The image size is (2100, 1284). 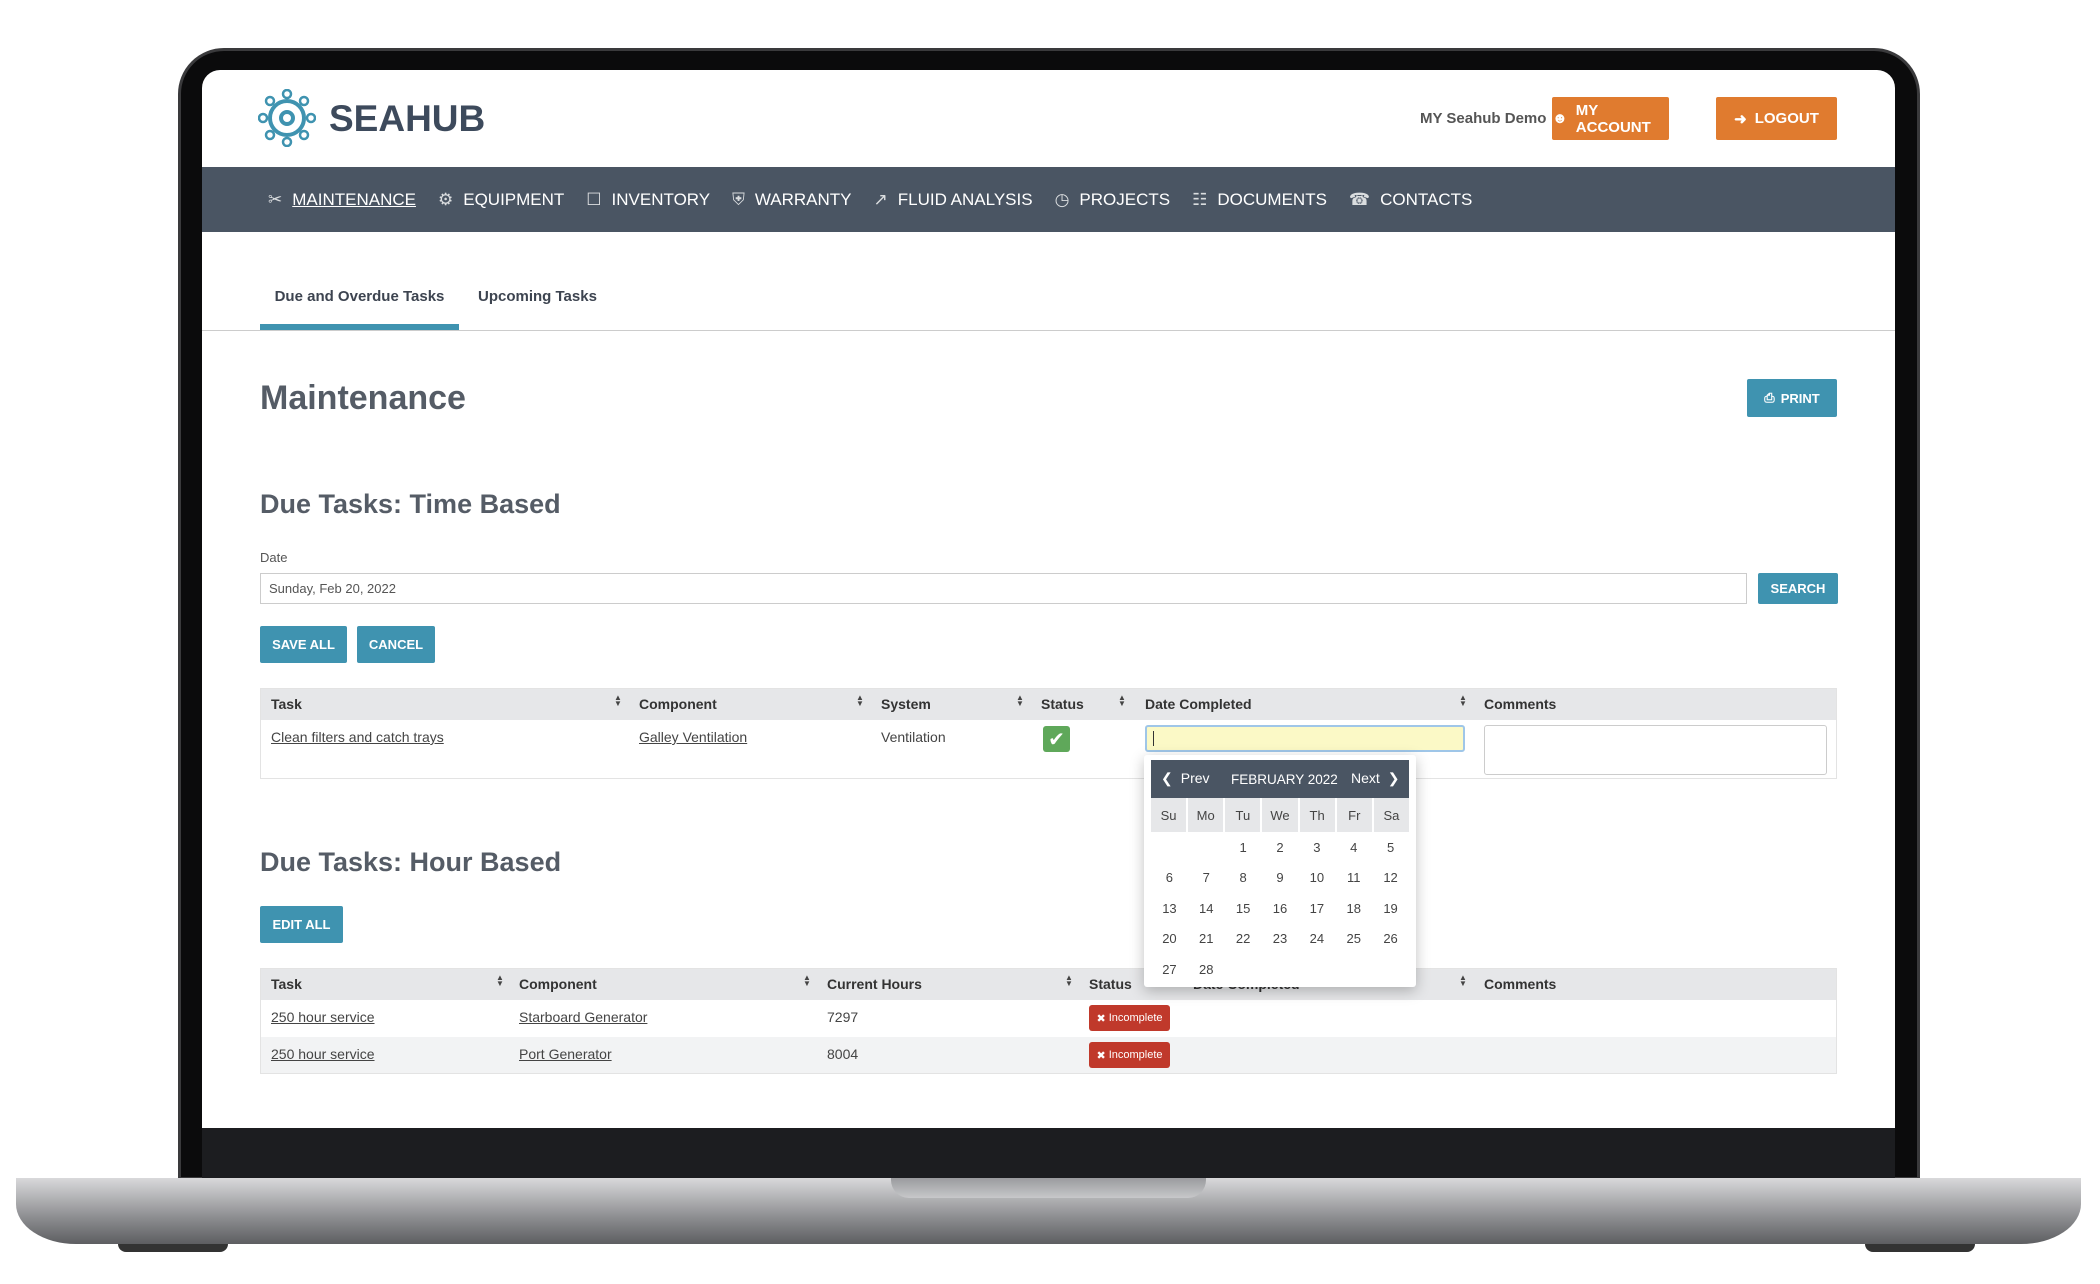 I want to click on calendar-day: 19, so click(x=1390, y=908).